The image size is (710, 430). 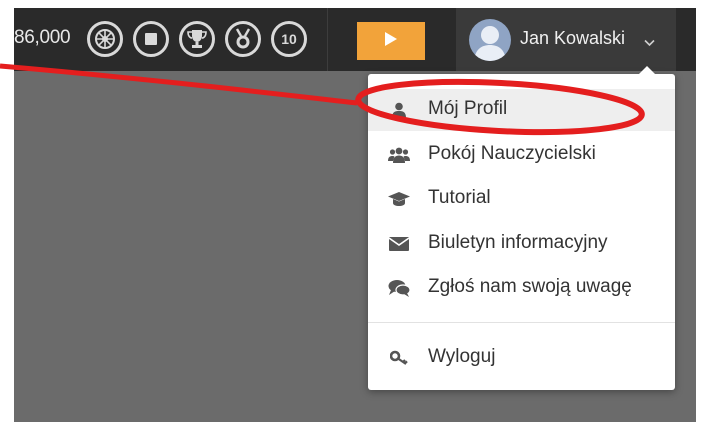 I want to click on wheel-badge-icon, so click(x=105, y=39).